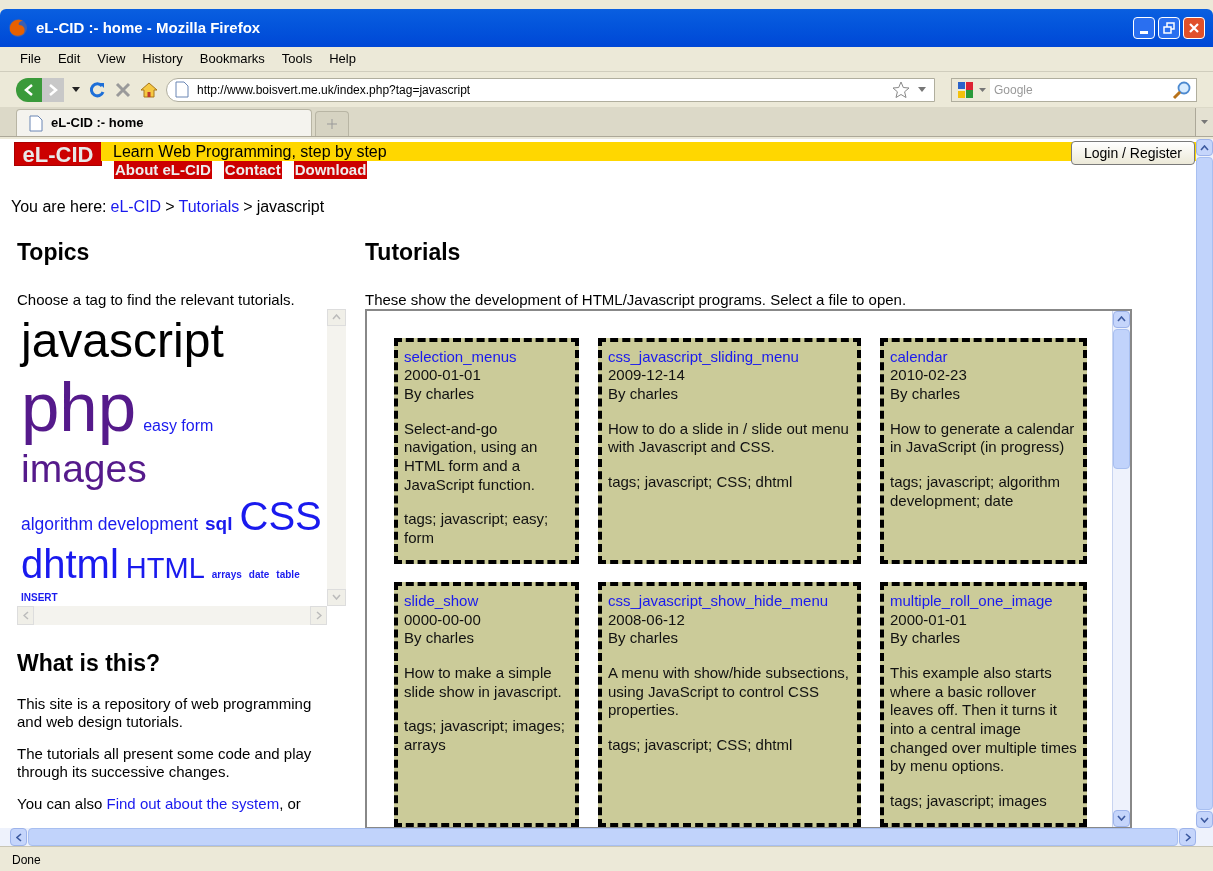  I want to click on menu-item: Edit, so click(69, 59).